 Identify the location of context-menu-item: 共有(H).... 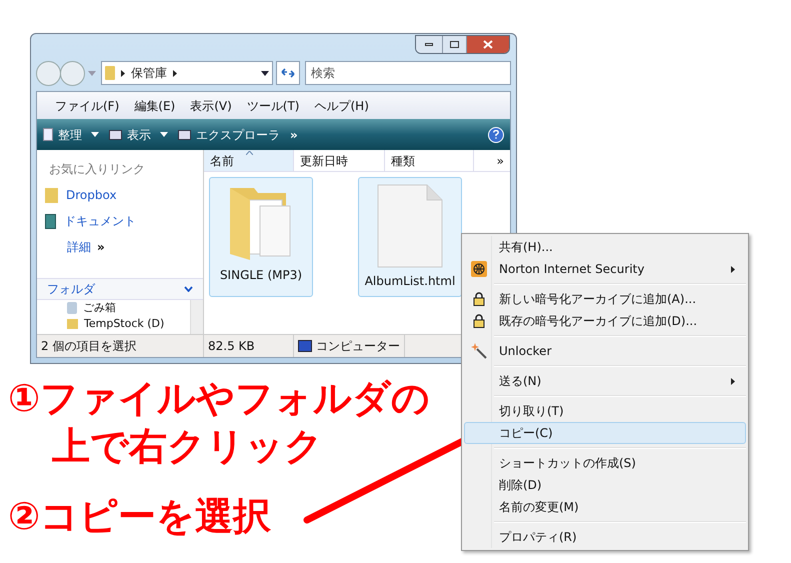
(605, 247).